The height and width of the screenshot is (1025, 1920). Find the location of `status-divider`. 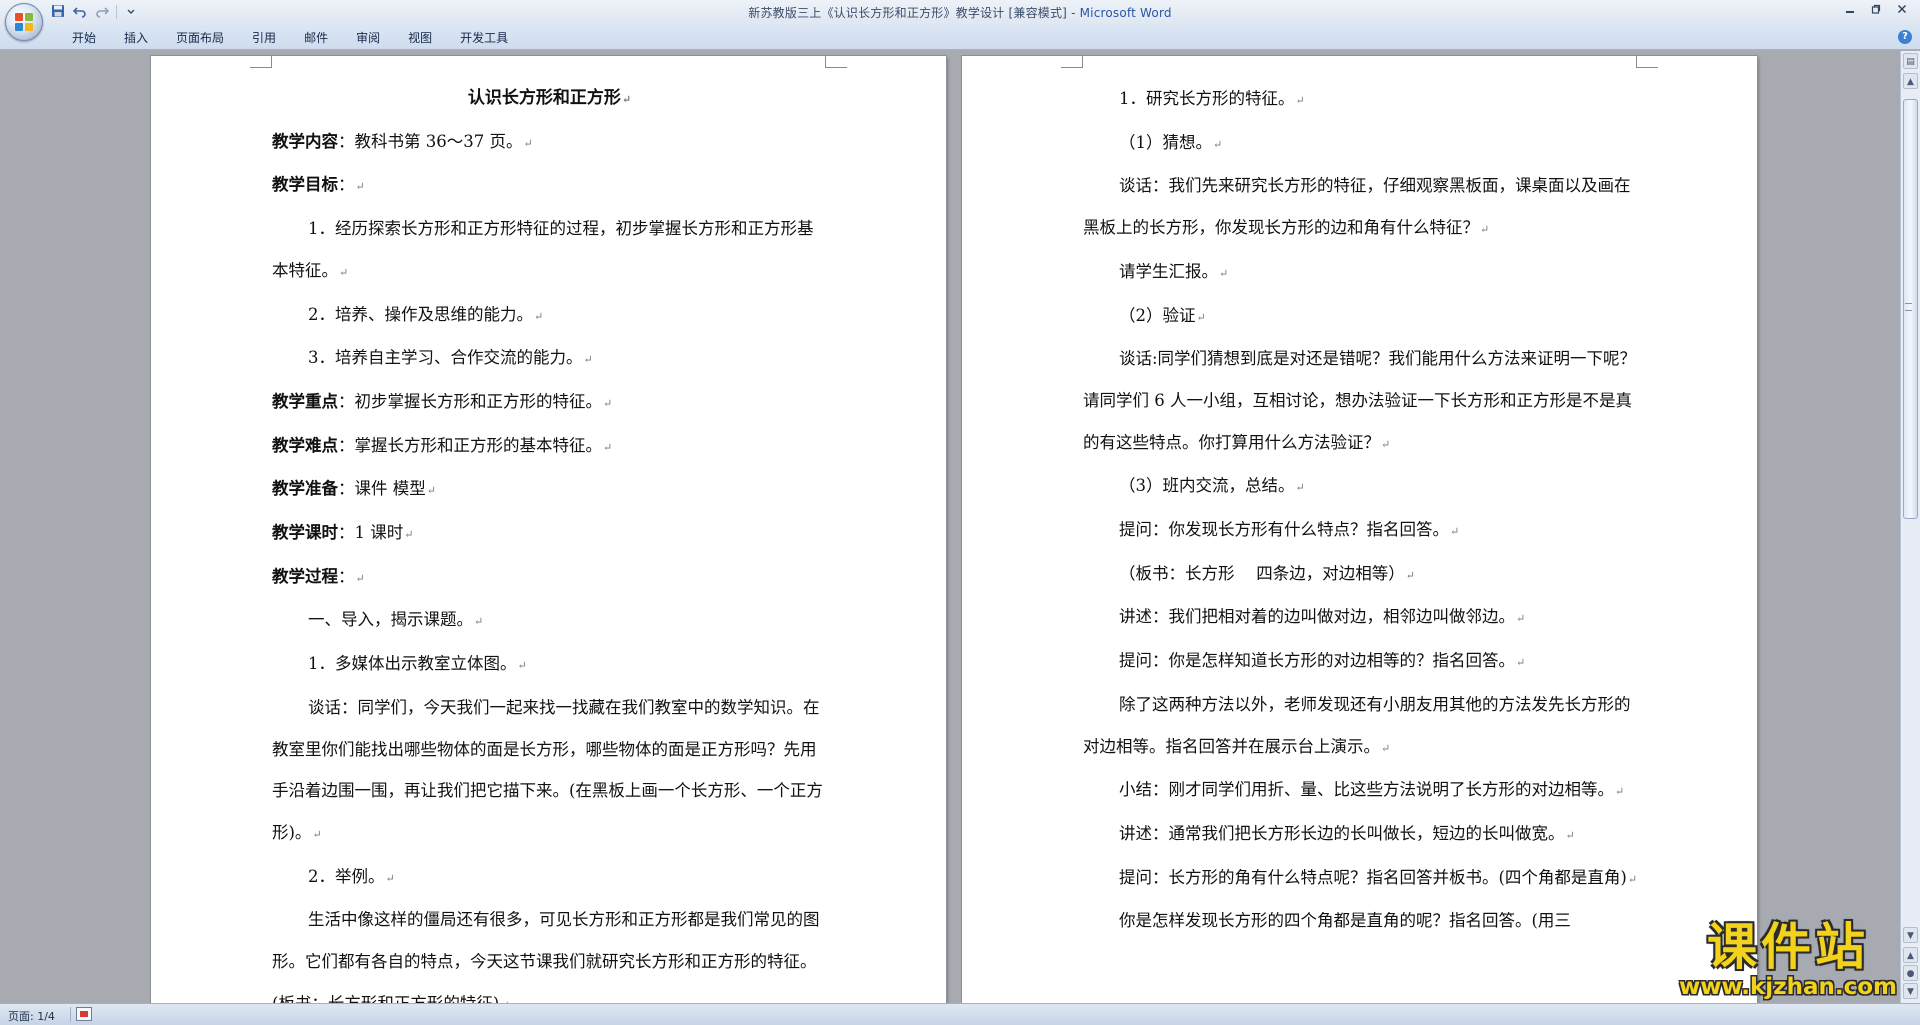

status-divider is located at coordinates (70, 1014).